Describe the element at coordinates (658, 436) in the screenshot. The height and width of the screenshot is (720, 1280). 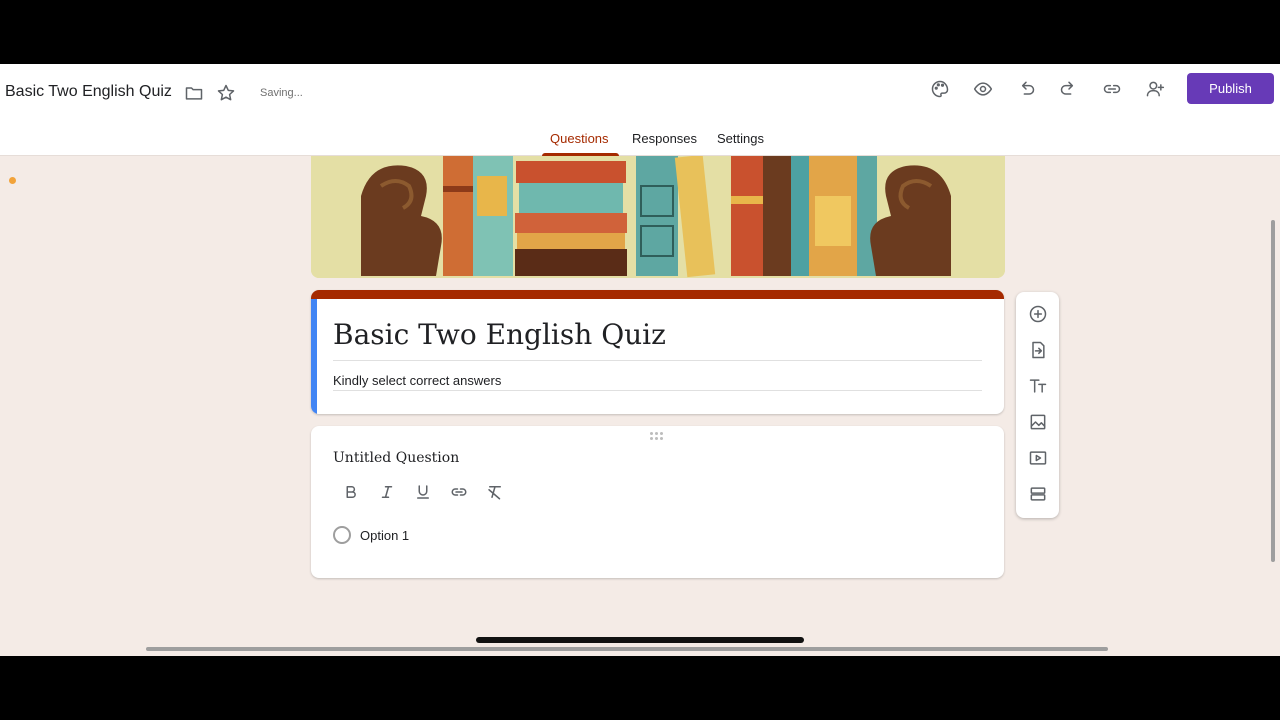
I see `drag-handle-icon` at that location.